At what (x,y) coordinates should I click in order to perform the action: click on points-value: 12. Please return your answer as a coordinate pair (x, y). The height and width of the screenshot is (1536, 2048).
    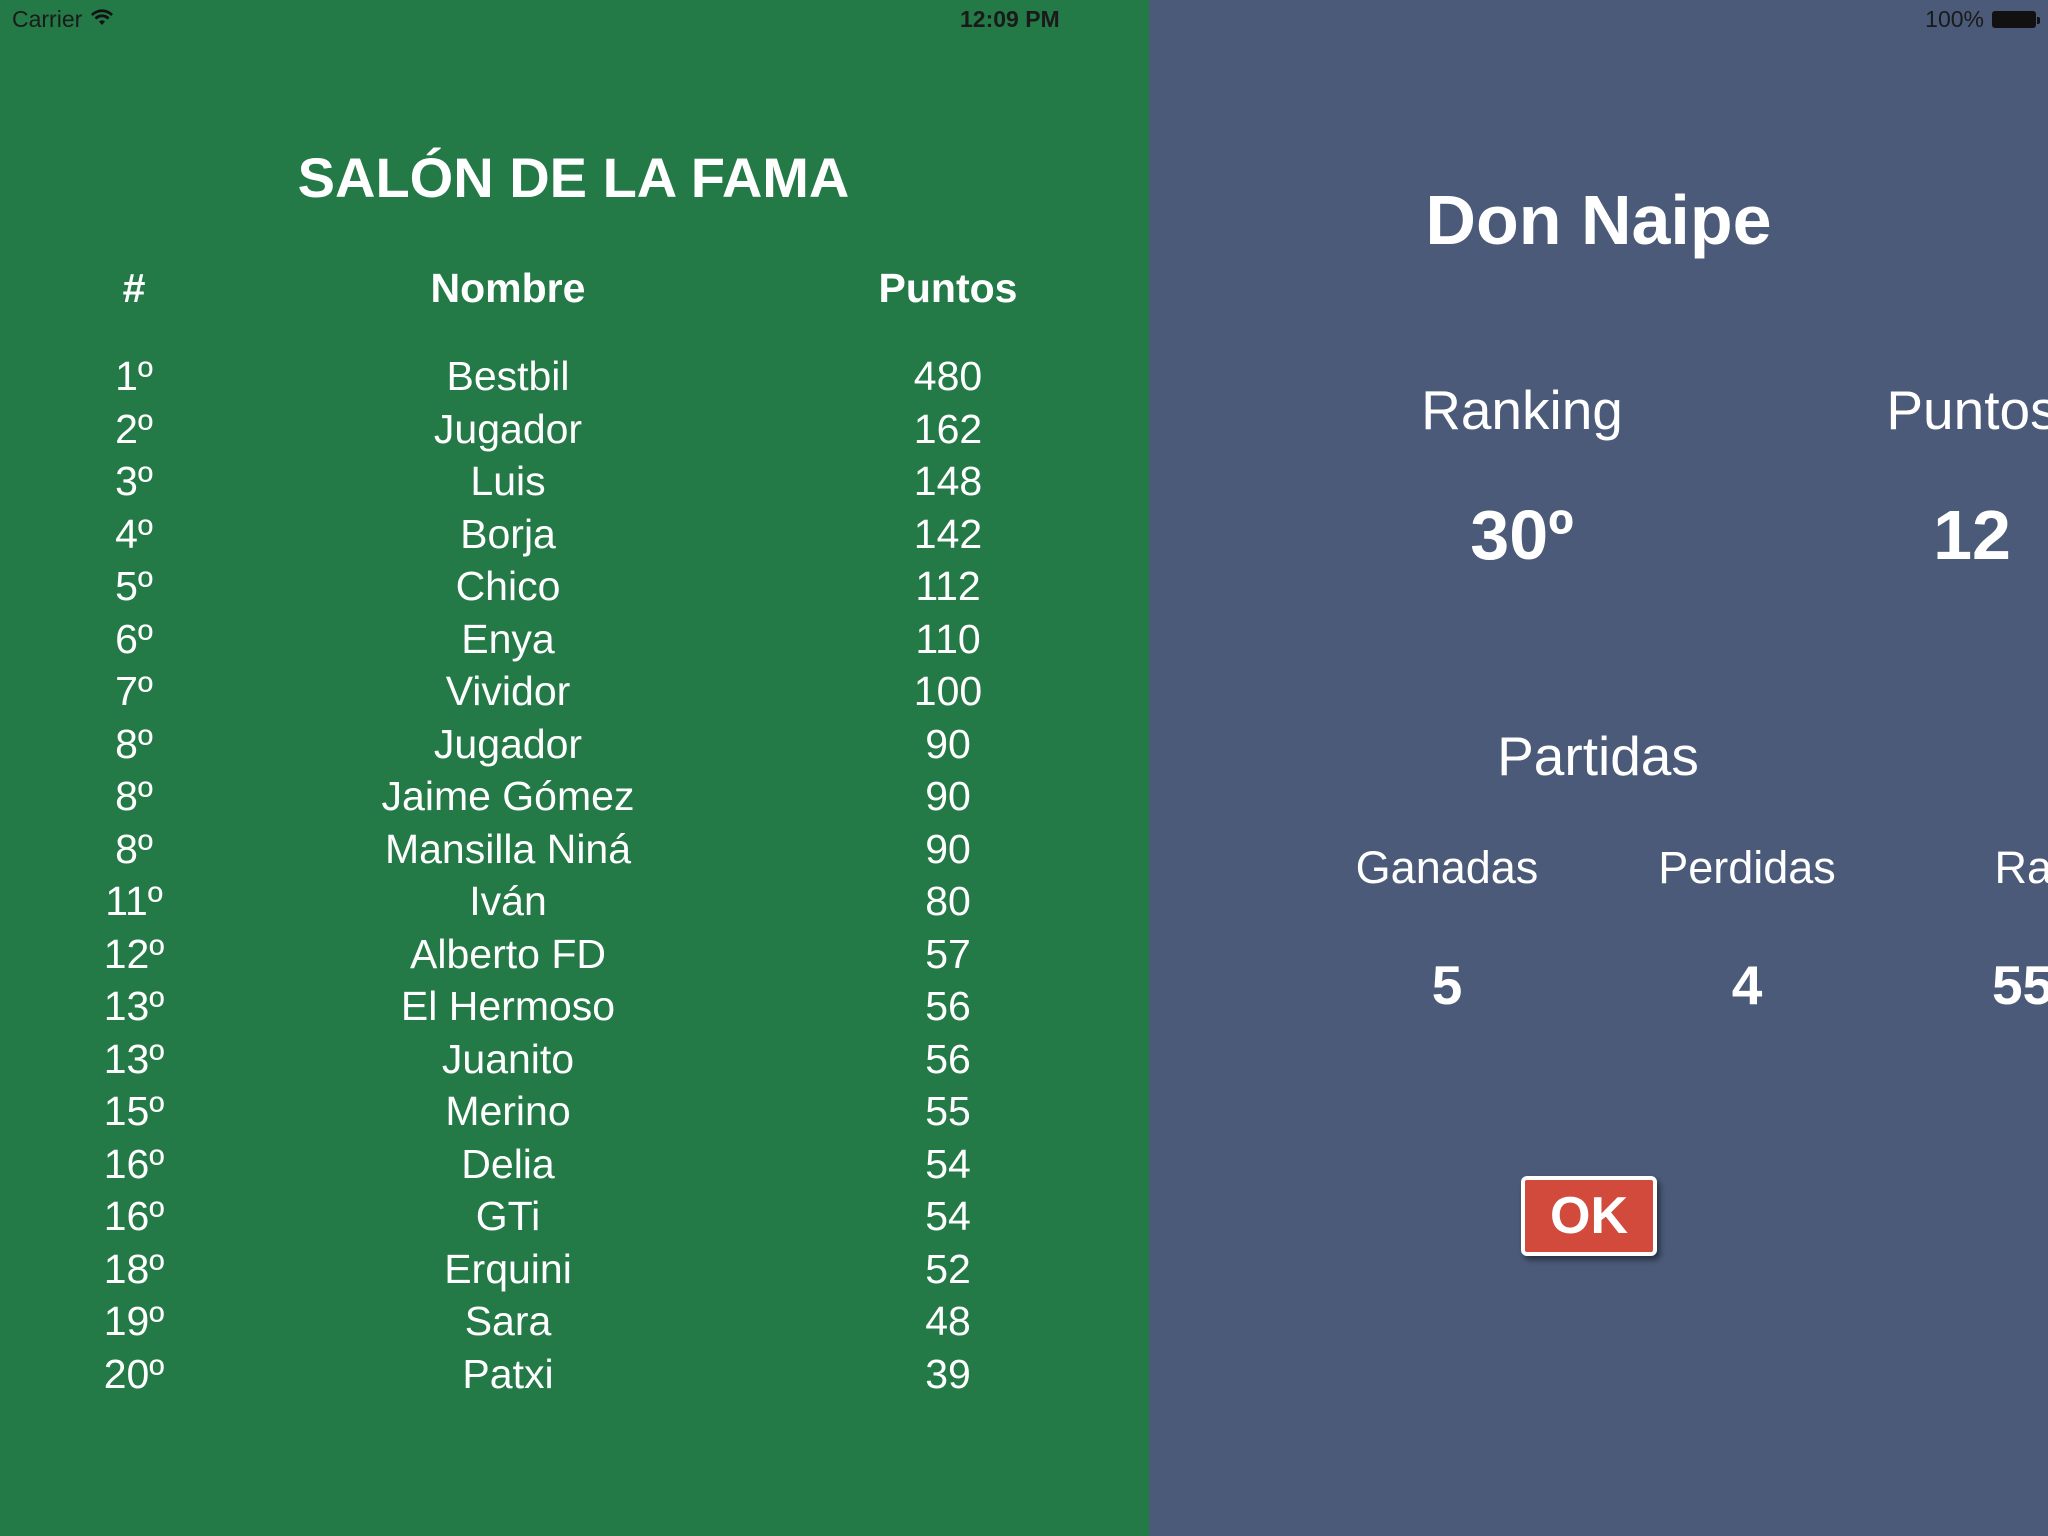
    Looking at the image, I should click on (1972, 535).